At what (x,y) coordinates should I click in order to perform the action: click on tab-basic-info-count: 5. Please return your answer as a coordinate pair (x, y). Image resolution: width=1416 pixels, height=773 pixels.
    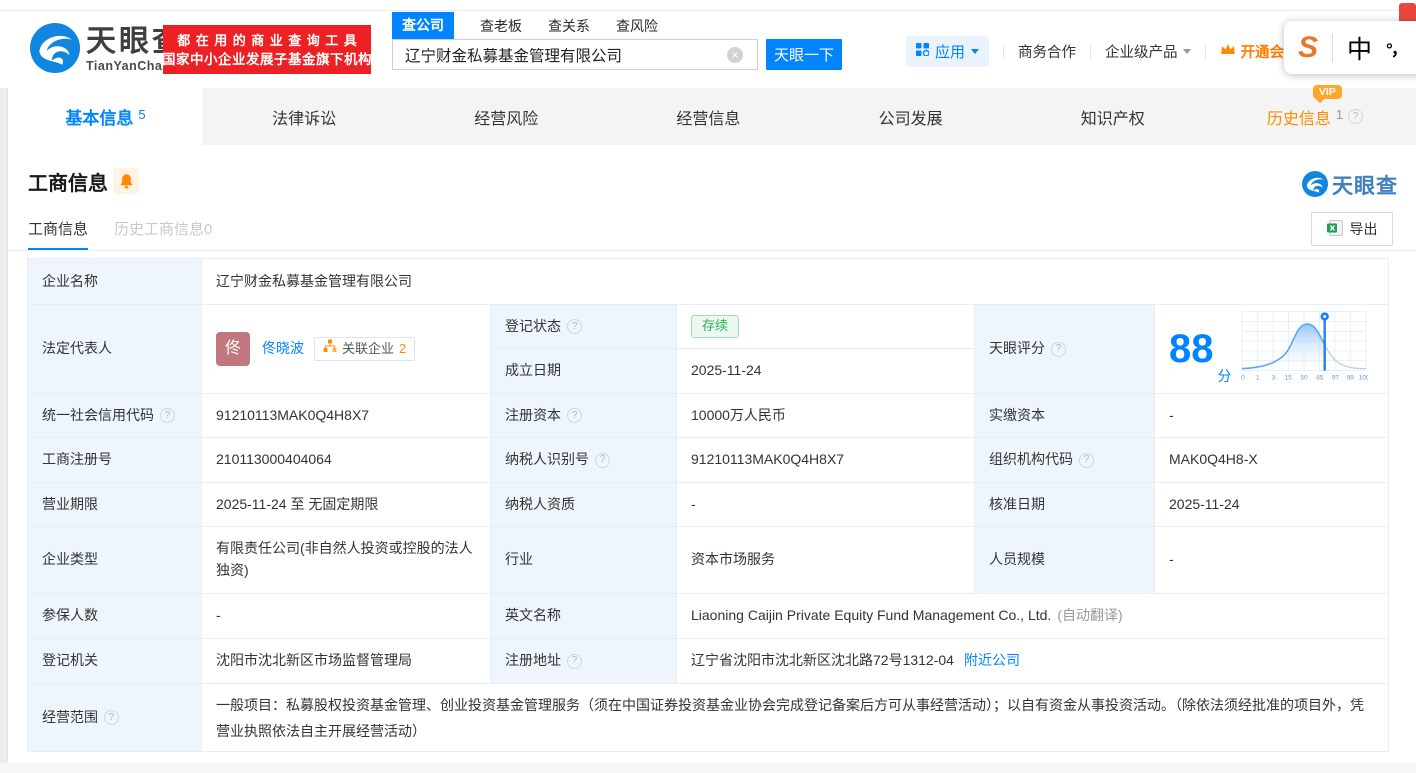
    Looking at the image, I should click on (142, 114).